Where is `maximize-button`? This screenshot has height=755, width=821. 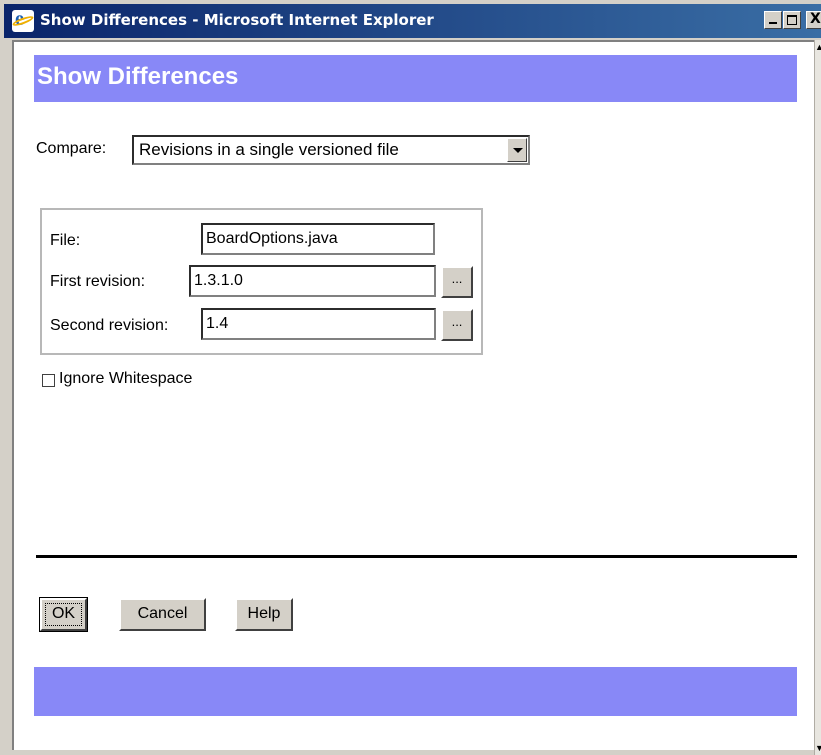
maximize-button is located at coordinates (792, 20).